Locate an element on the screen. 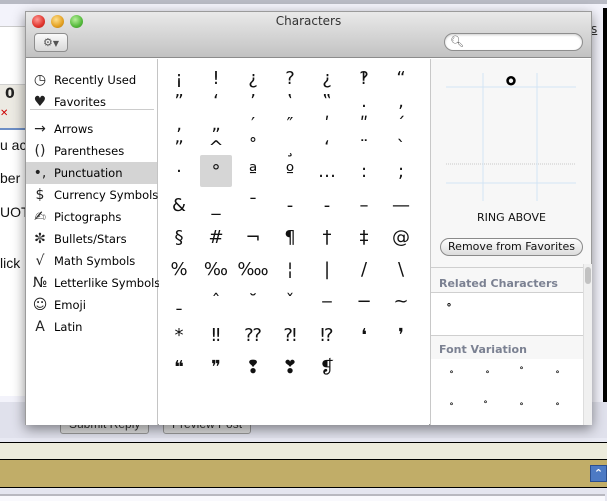 This screenshot has height=501, width=607. character-cell: ‒ is located at coordinates (327, 301).